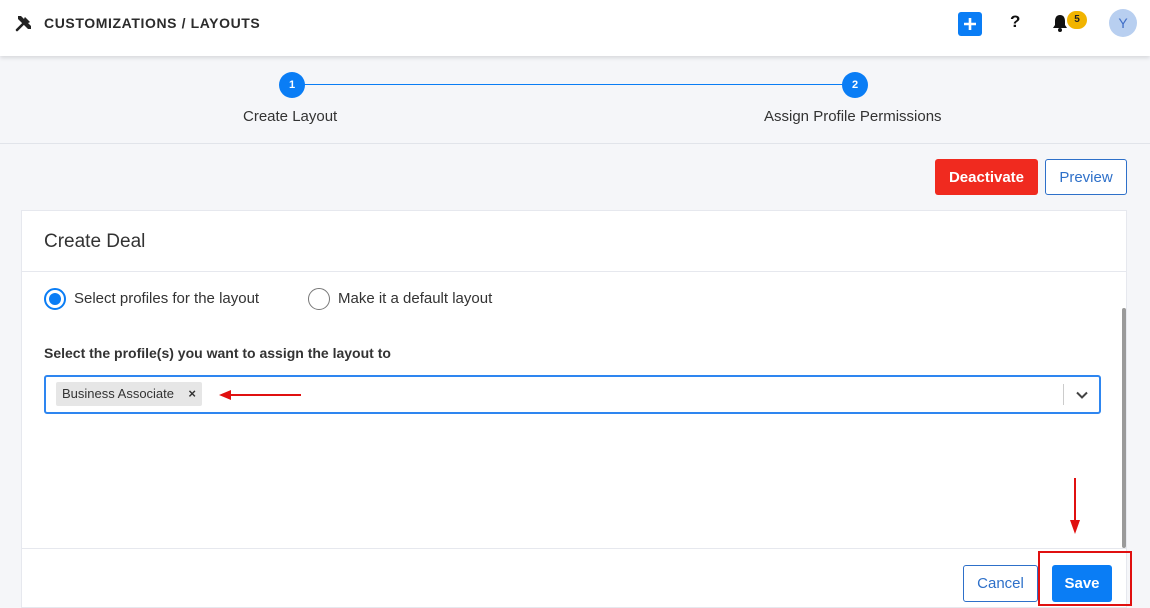 Image resolution: width=1150 pixels, height=608 pixels. Describe the element at coordinates (986, 177) in the screenshot. I see `deactivate-button: Deactivate` at that location.